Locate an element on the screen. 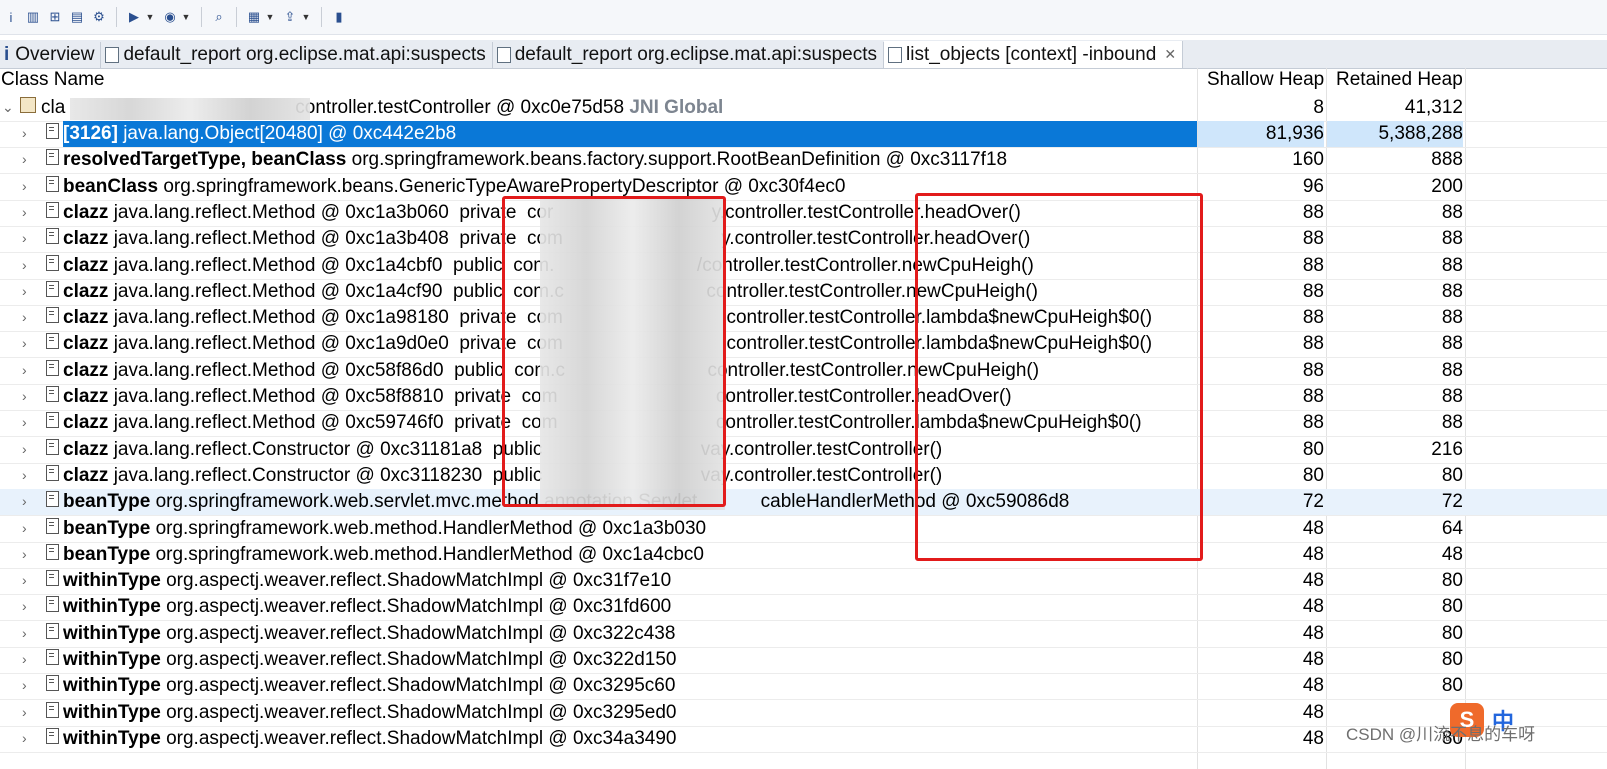  retained-heap-cell: 5,388,288 is located at coordinates (1395, 134).